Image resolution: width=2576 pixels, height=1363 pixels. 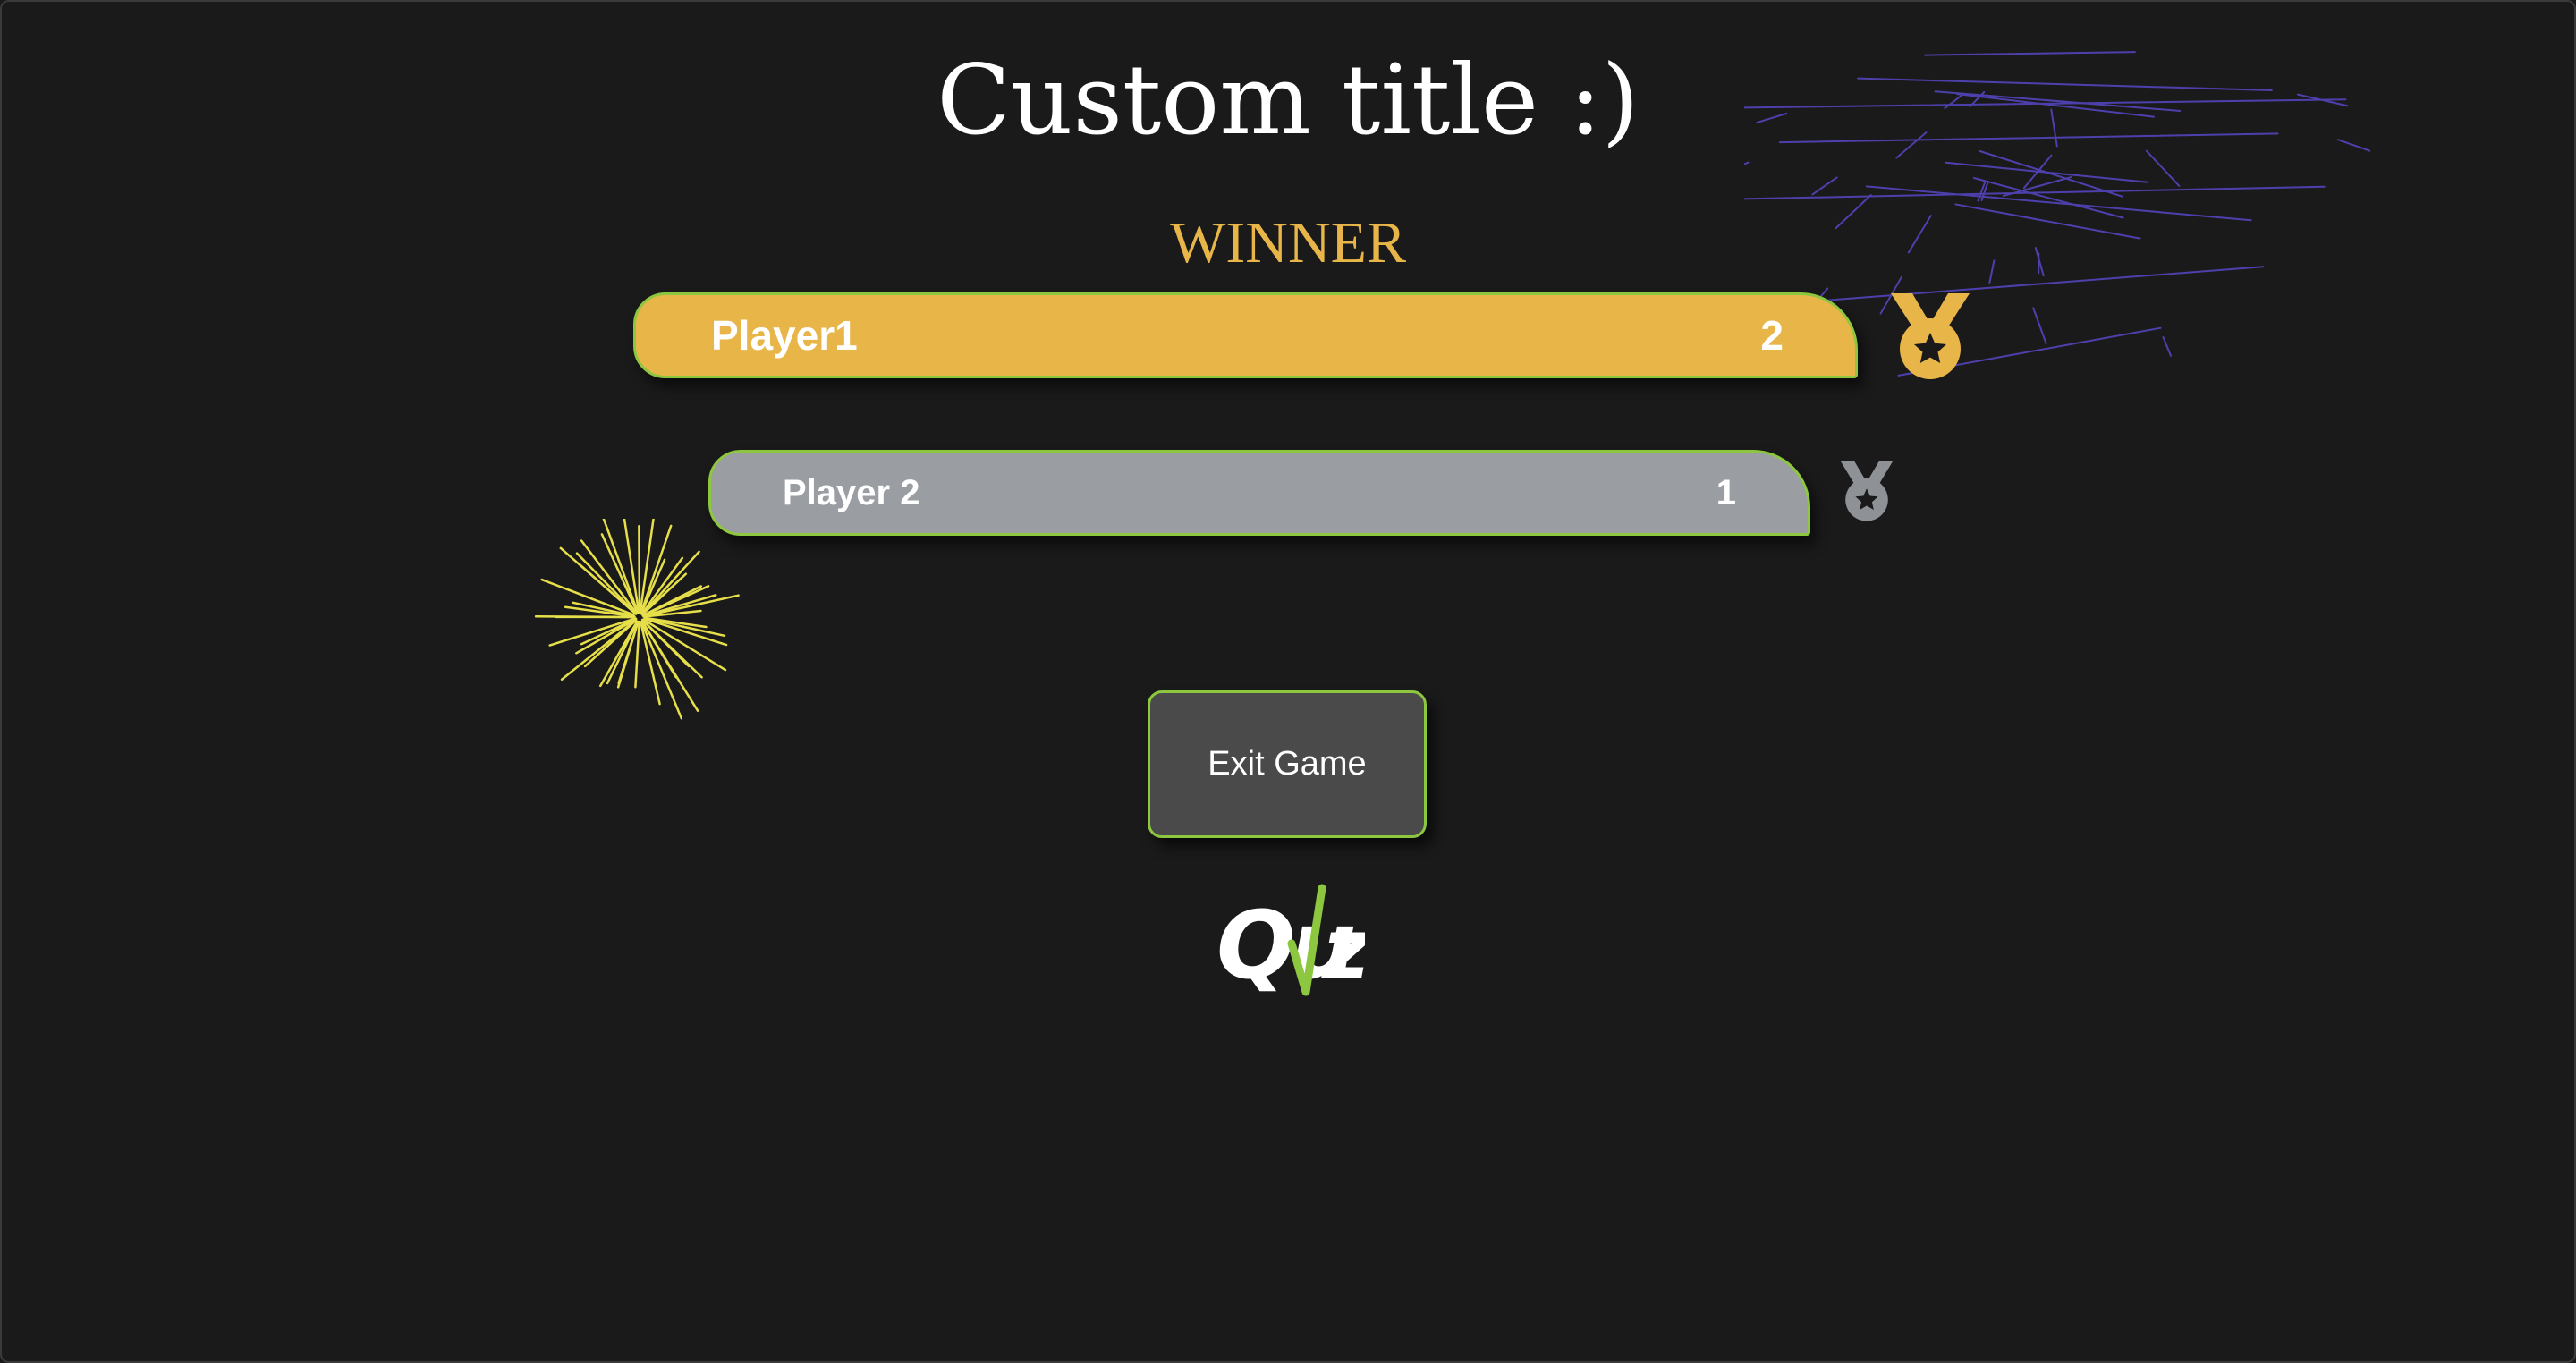 What do you see at coordinates (1290, 942) in the screenshot?
I see `quiz-logo-icon: Qu z` at bounding box center [1290, 942].